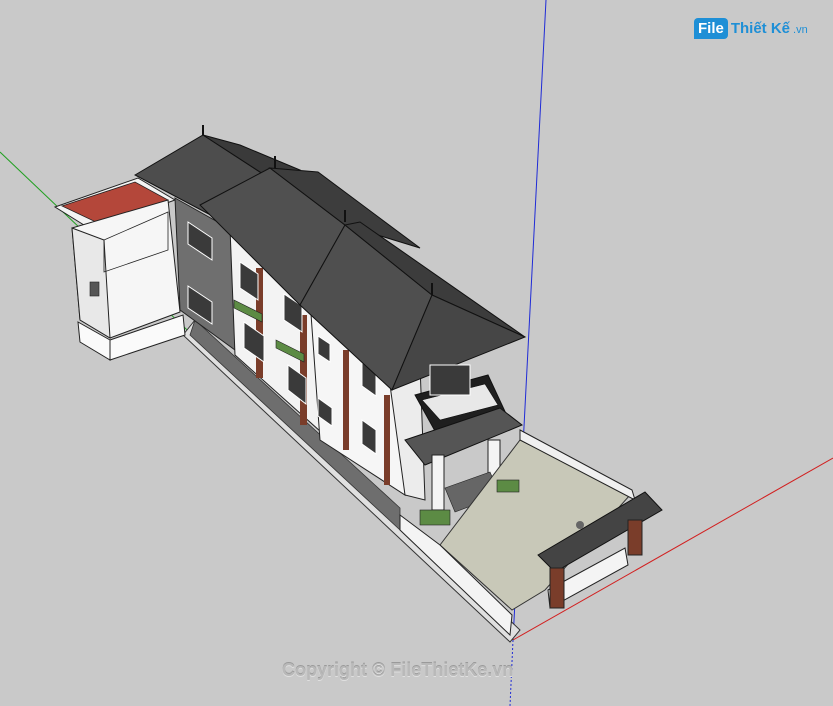 Image resolution: width=833 pixels, height=706 pixels. What do you see at coordinates (760, 28) in the screenshot?
I see `logo-text: Thiết Kế` at bounding box center [760, 28].